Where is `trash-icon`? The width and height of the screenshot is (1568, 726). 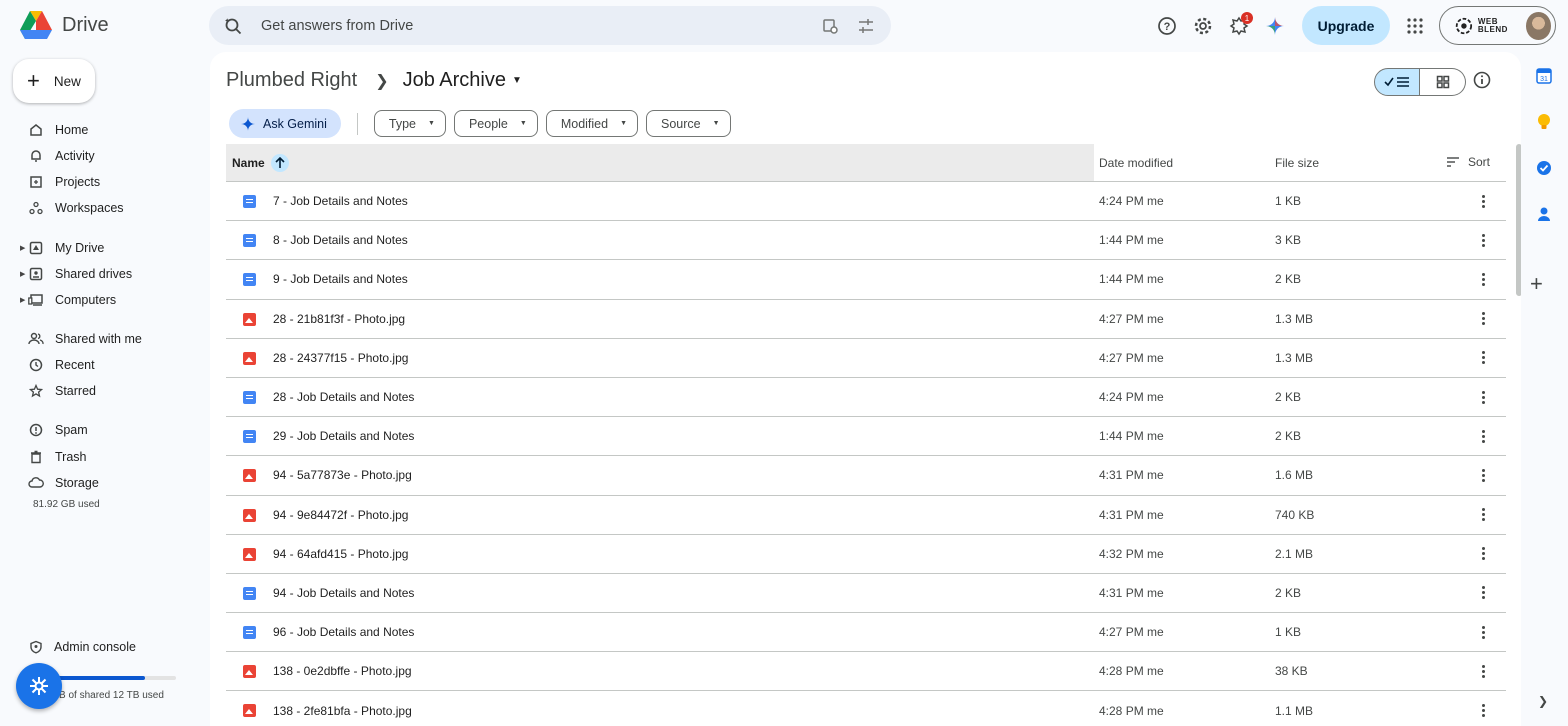 trash-icon is located at coordinates (36, 457).